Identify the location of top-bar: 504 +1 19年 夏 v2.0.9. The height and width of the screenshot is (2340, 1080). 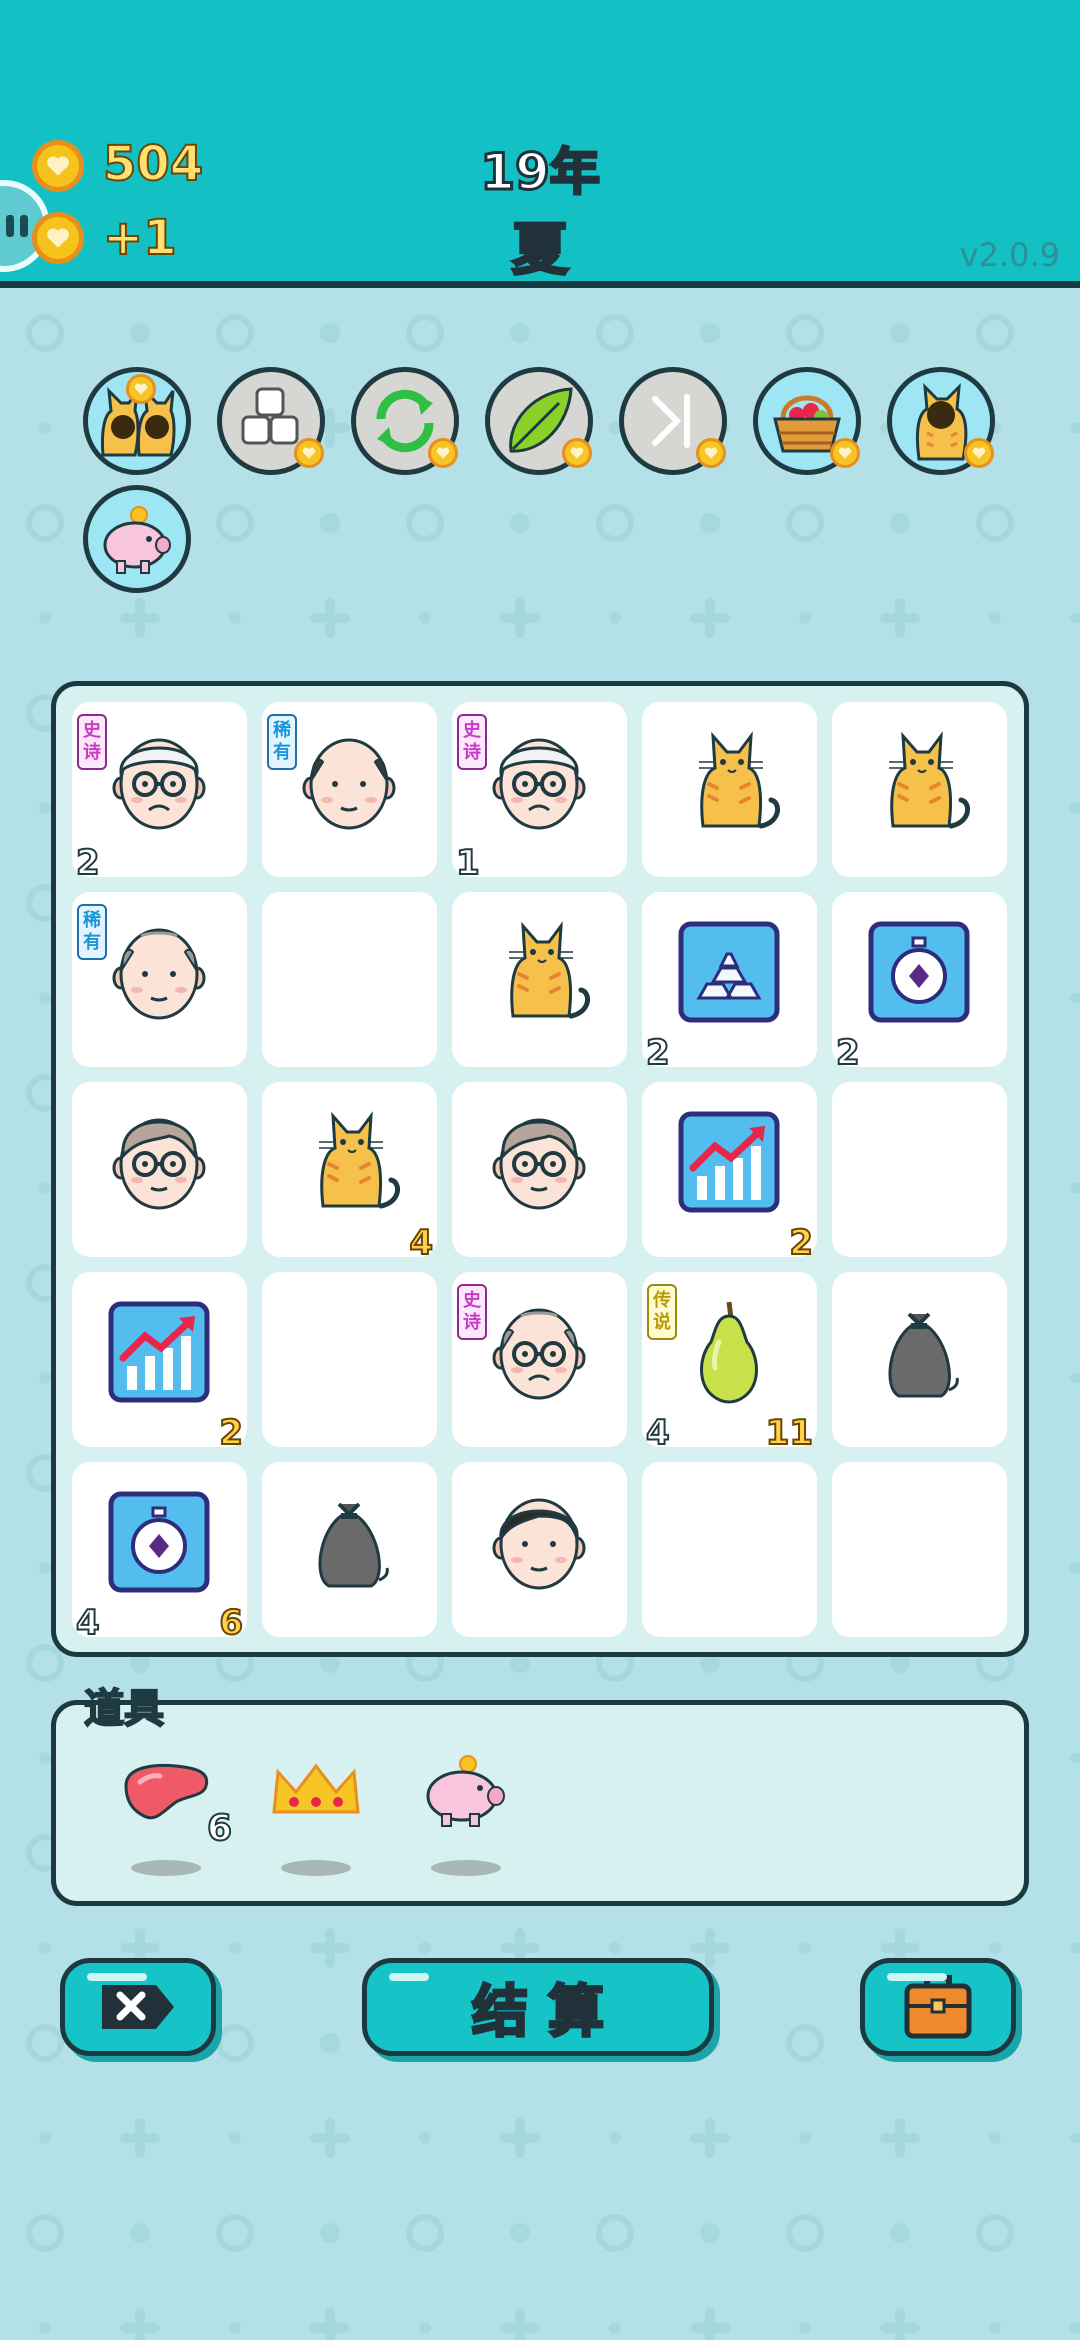
(540, 142).